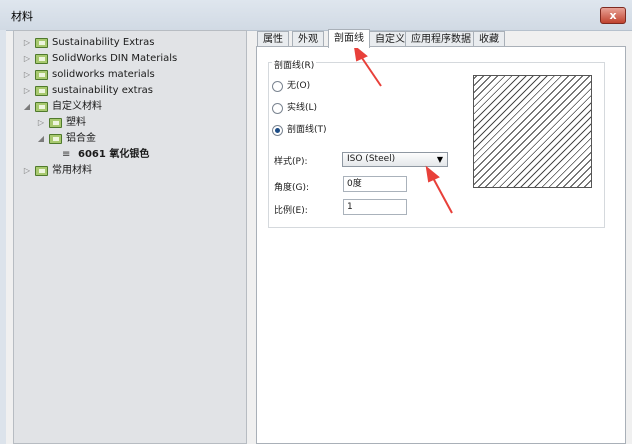 The height and width of the screenshot is (444, 632). I want to click on annotation-arrows, so click(403, 129).